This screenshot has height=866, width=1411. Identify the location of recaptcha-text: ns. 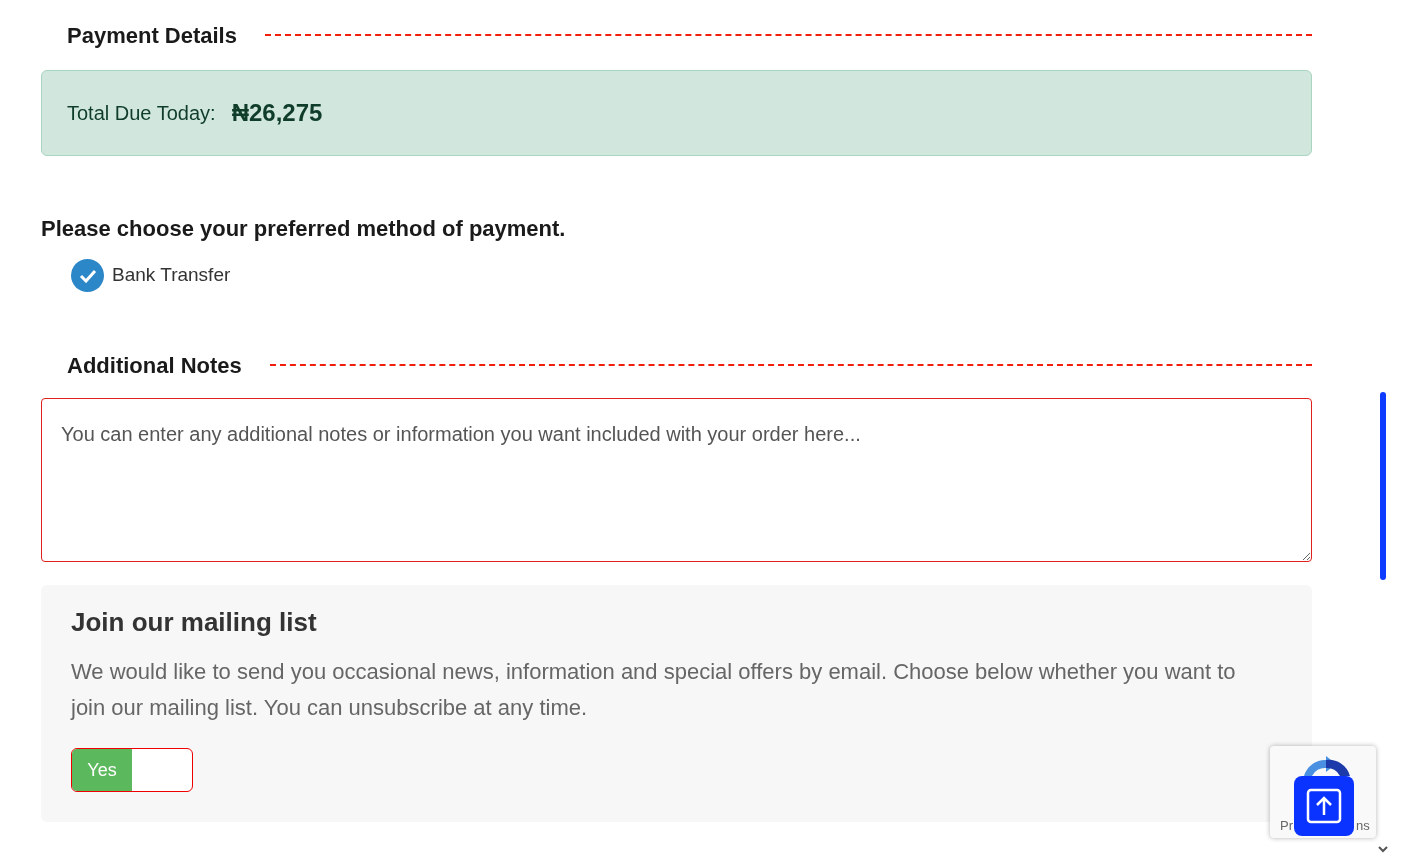
(1363, 826).